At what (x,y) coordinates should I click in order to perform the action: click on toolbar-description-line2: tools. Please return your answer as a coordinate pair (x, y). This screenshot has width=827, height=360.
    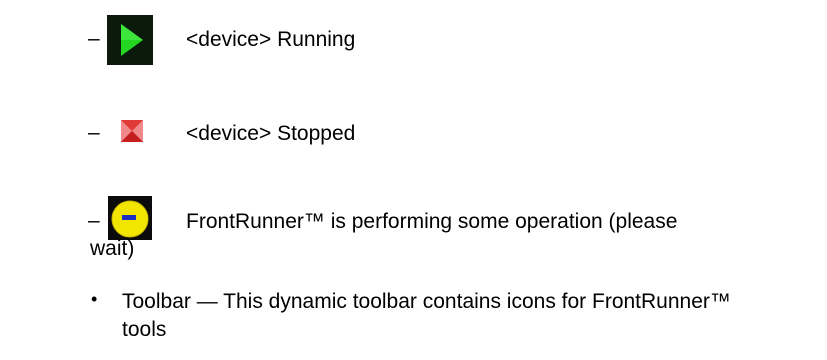
    Looking at the image, I should click on (144, 329).